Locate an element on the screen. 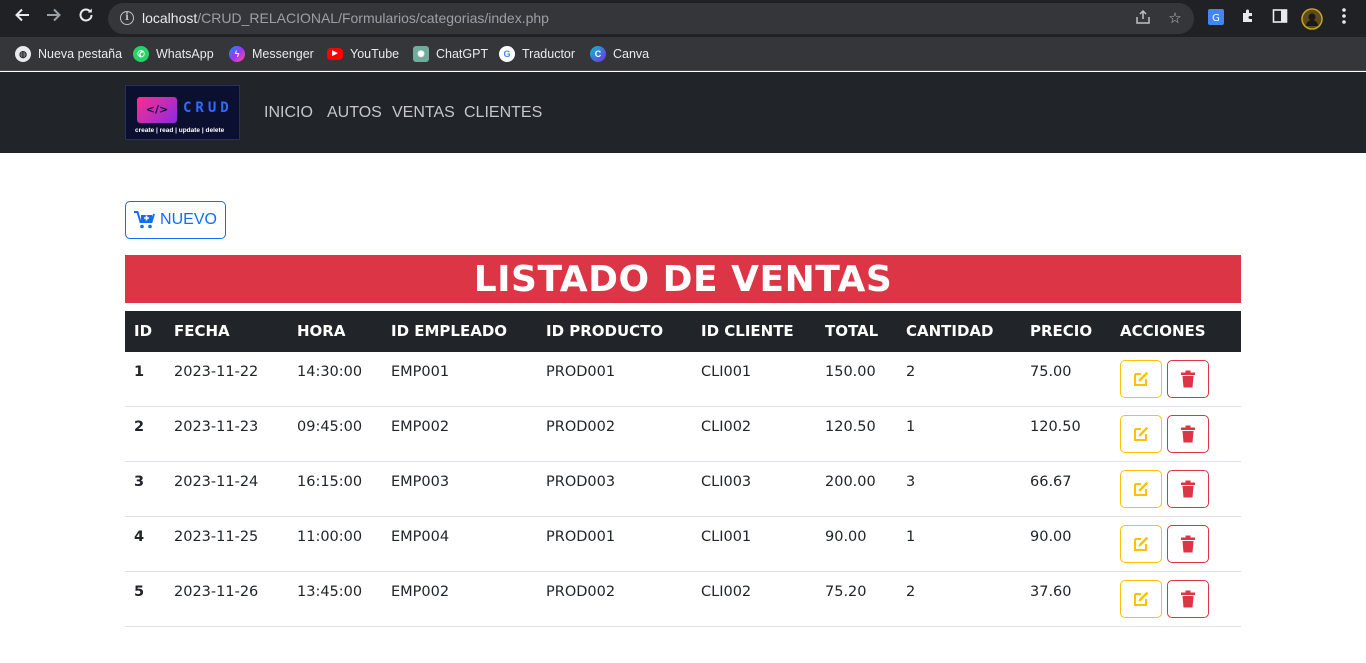 The height and width of the screenshot is (663, 1366). profile-avatar-icon is located at coordinates (1312, 19).